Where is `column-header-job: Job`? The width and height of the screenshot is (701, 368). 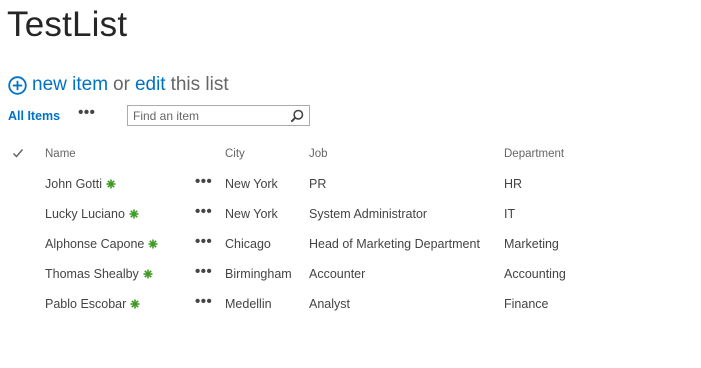 column-header-job: Job is located at coordinates (318, 154).